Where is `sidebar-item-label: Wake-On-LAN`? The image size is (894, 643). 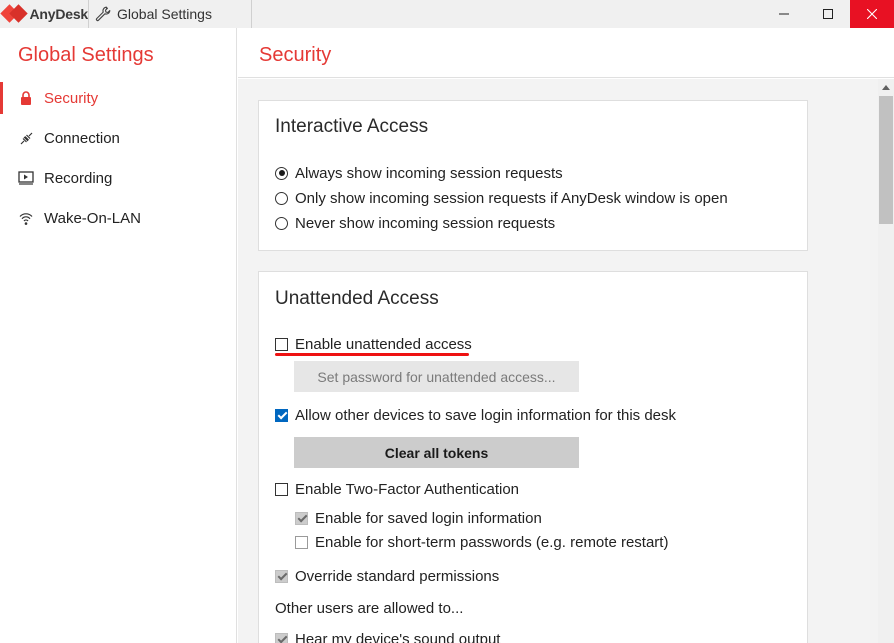
sidebar-item-label: Wake-On-LAN is located at coordinates (92, 218).